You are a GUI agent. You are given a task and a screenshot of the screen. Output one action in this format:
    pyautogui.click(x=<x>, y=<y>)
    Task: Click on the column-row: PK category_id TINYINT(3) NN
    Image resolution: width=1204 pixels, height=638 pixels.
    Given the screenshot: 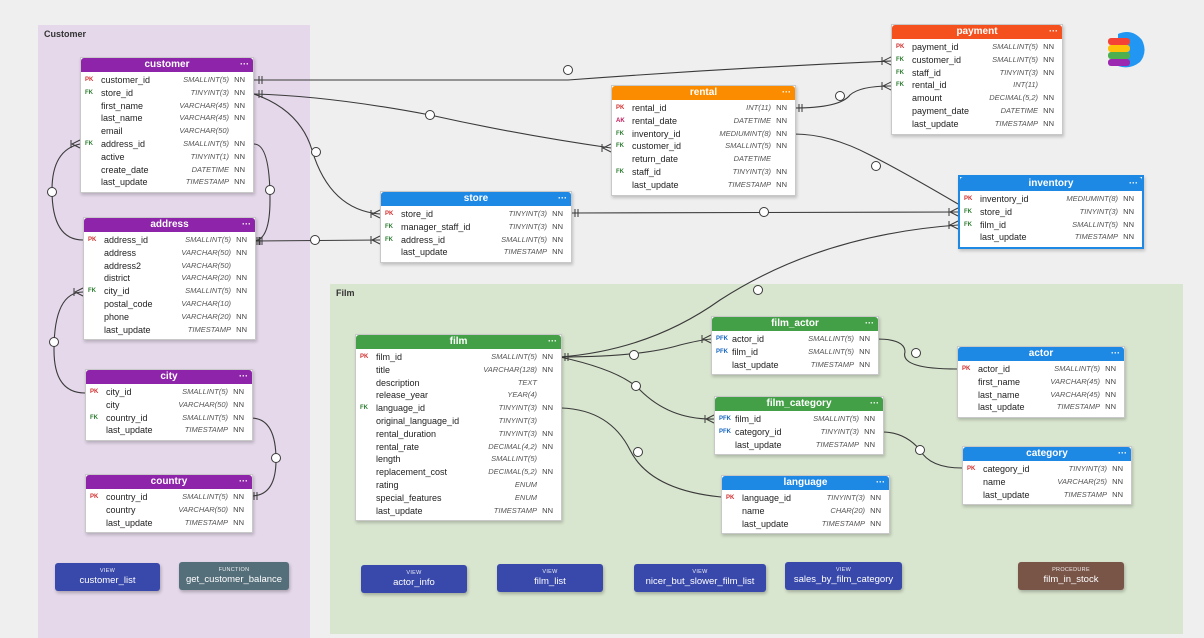 What is the action you would take?
    pyautogui.click(x=1047, y=469)
    